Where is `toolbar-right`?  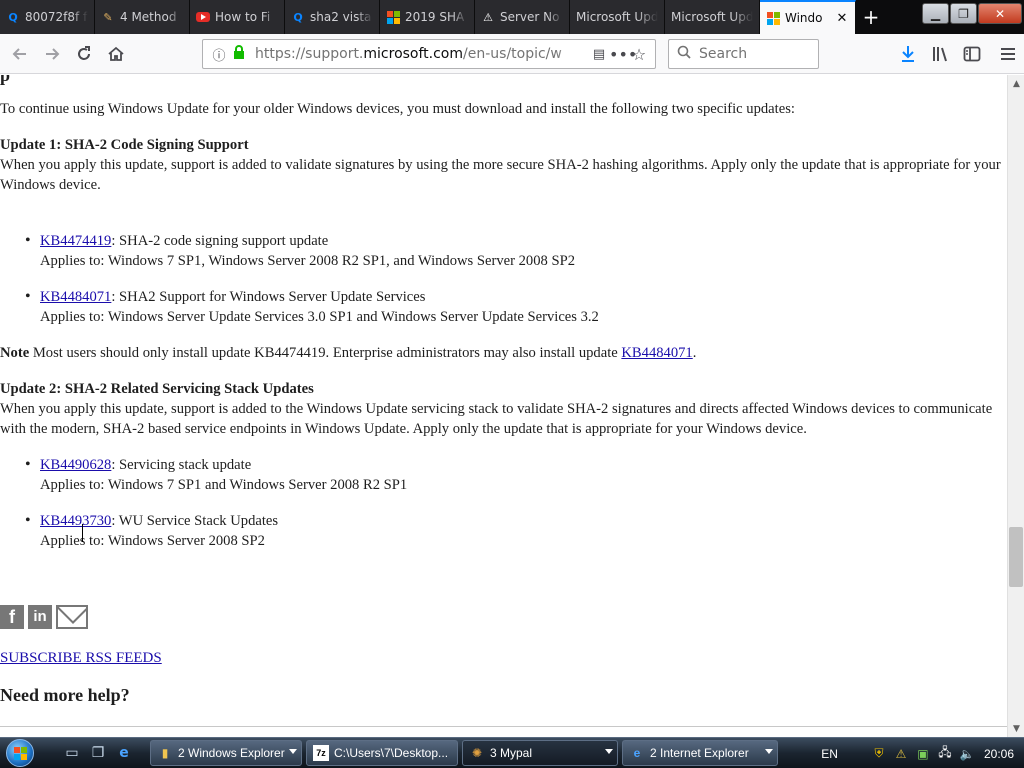
toolbar-right is located at coordinates (958, 54).